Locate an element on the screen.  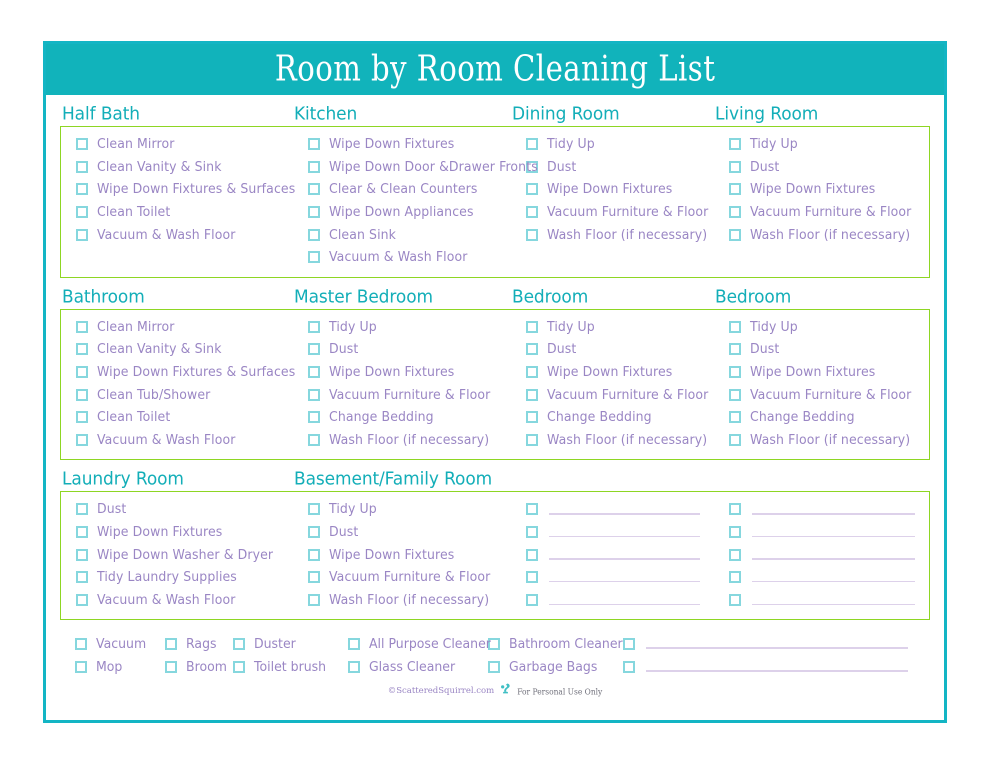
supply-item: Broom is located at coordinates (199, 666).